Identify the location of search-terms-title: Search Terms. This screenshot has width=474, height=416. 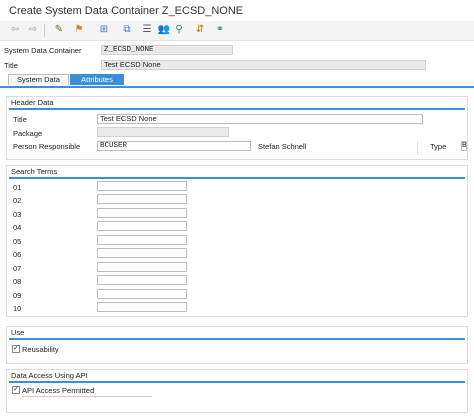
(34, 171).